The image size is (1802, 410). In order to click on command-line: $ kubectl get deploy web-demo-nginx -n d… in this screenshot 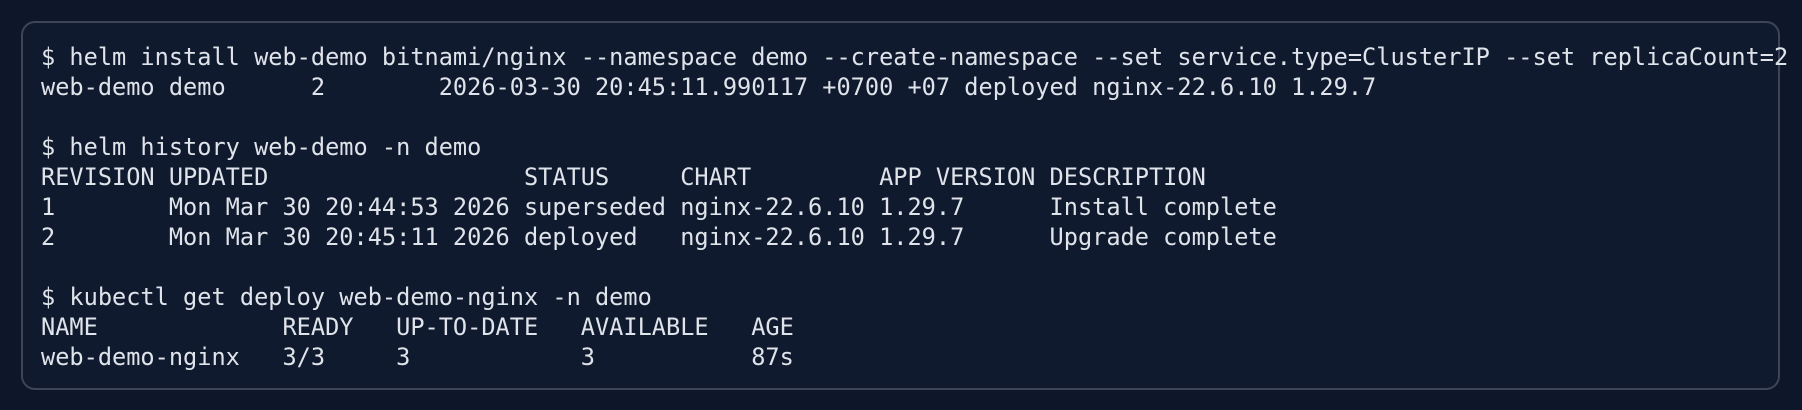, I will do `click(346, 297)`.